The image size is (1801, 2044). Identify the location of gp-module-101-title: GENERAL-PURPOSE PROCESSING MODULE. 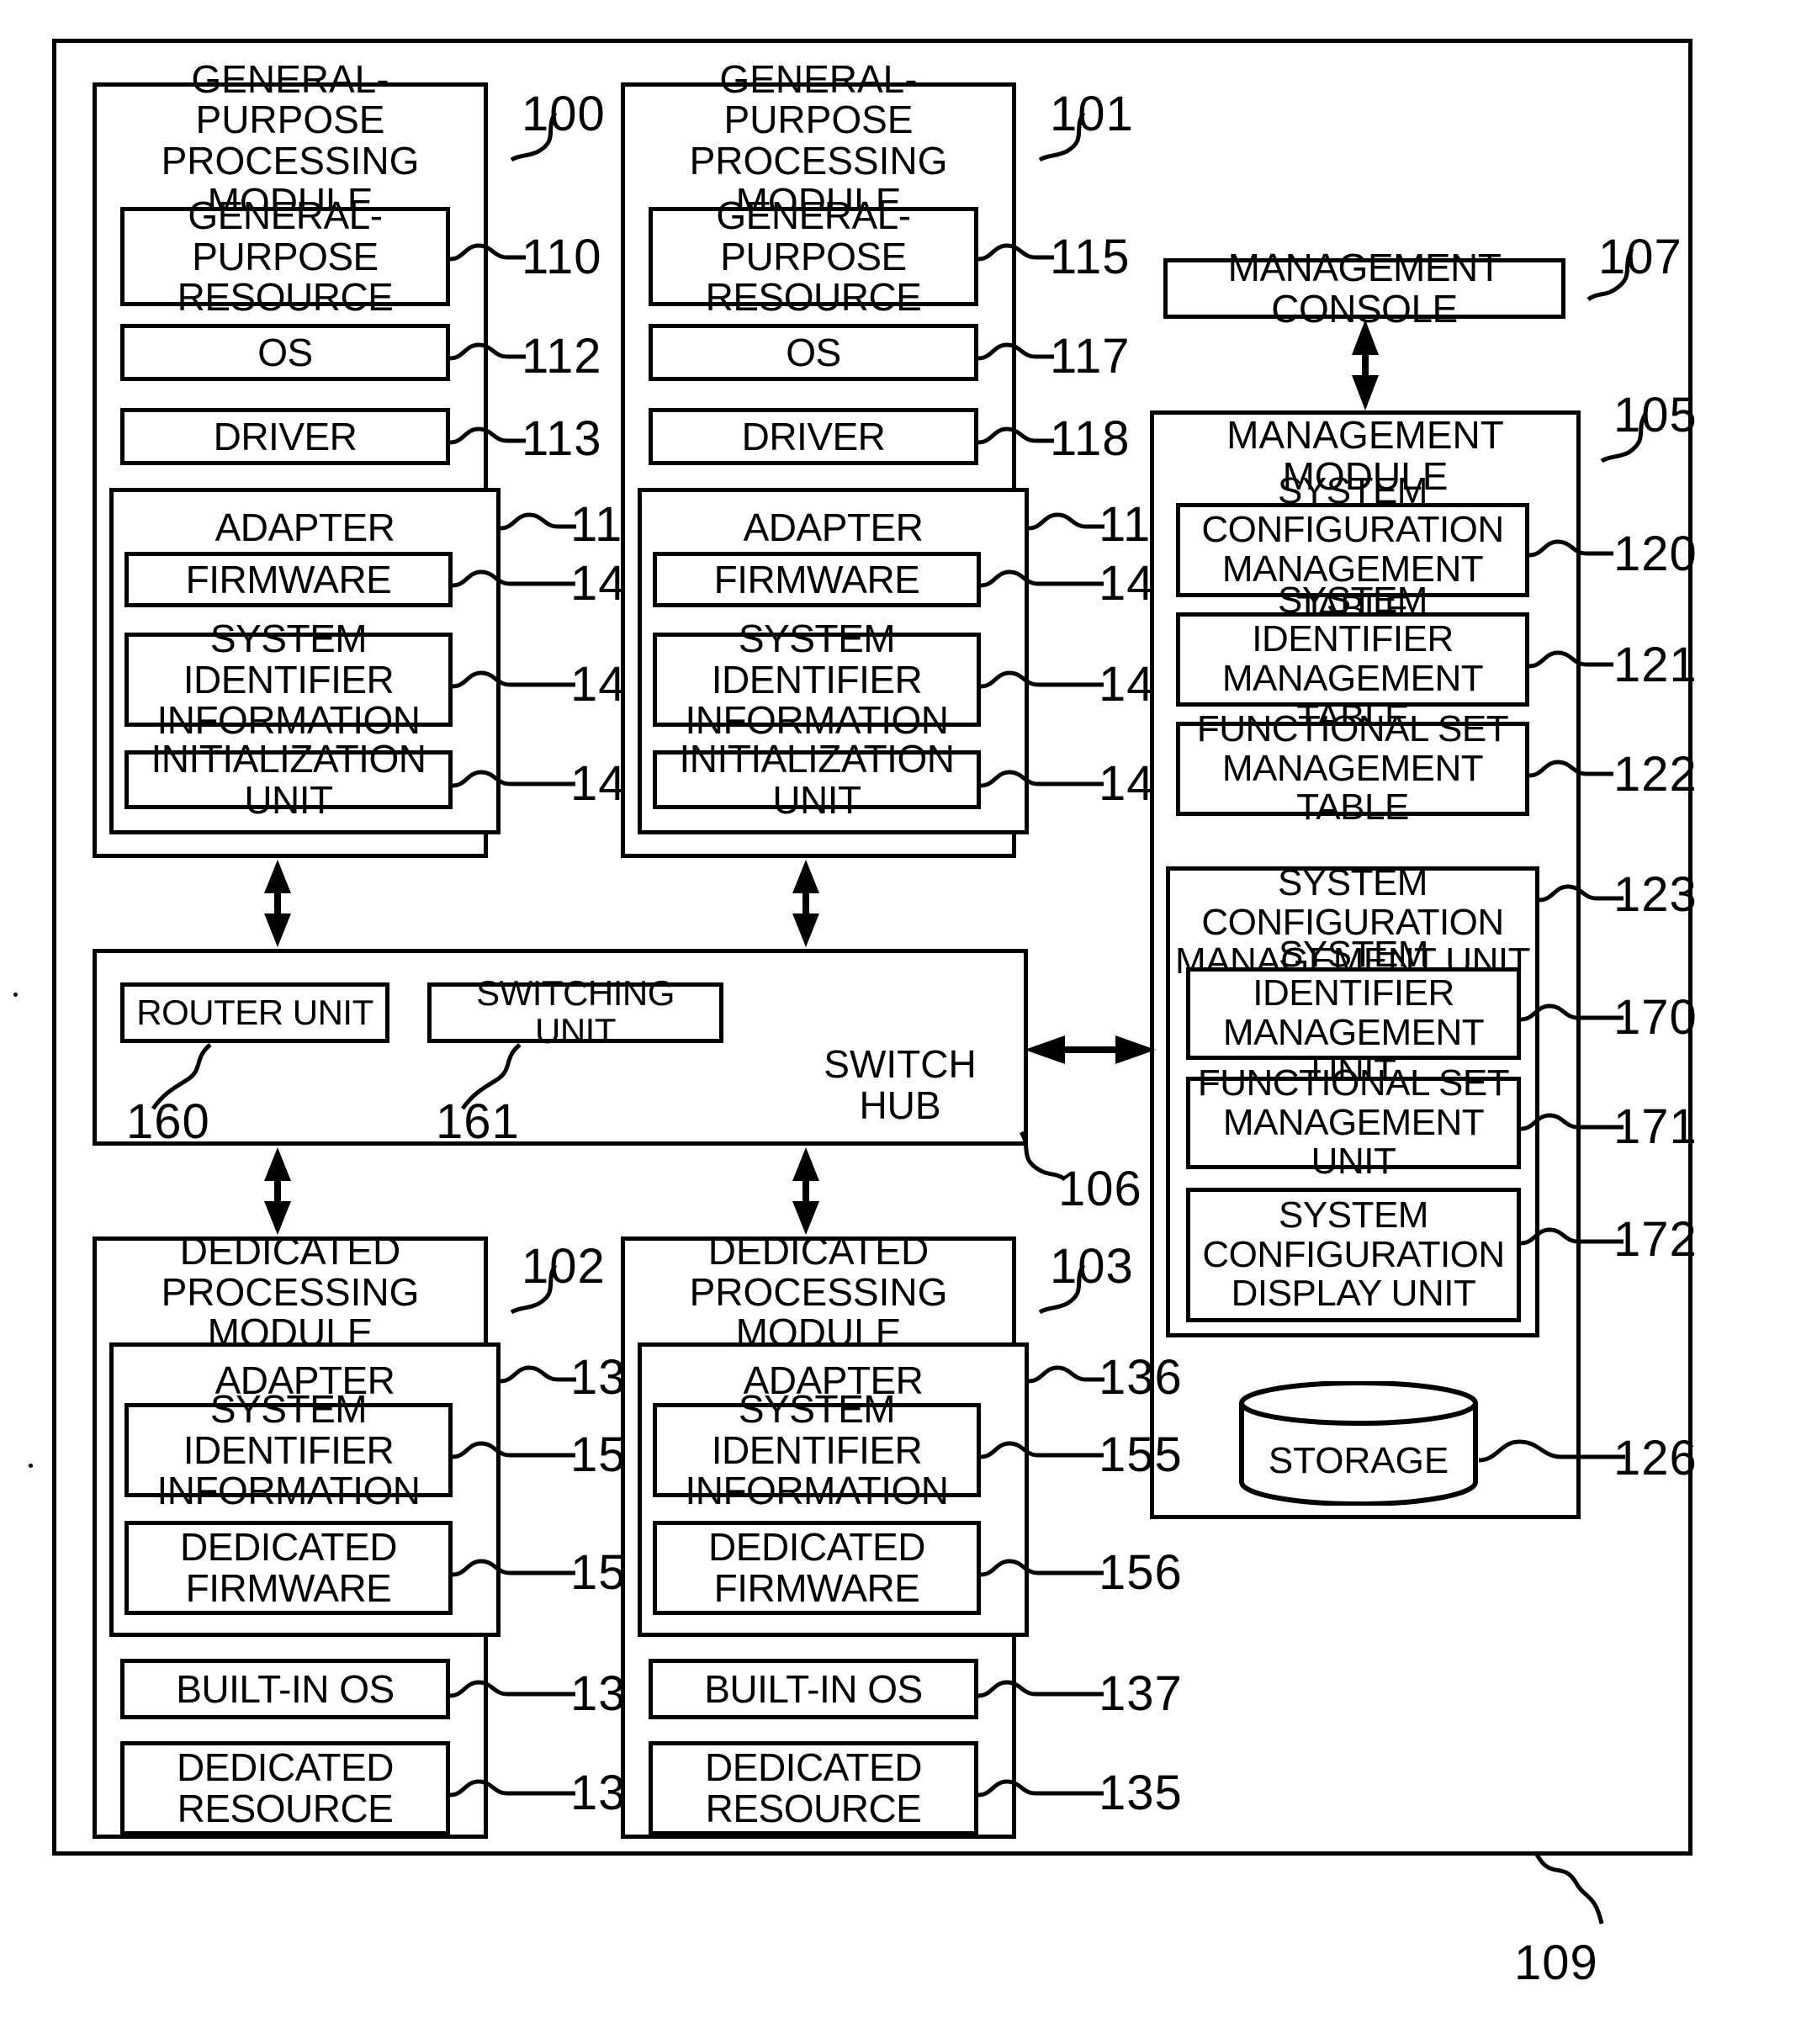
(819, 140).